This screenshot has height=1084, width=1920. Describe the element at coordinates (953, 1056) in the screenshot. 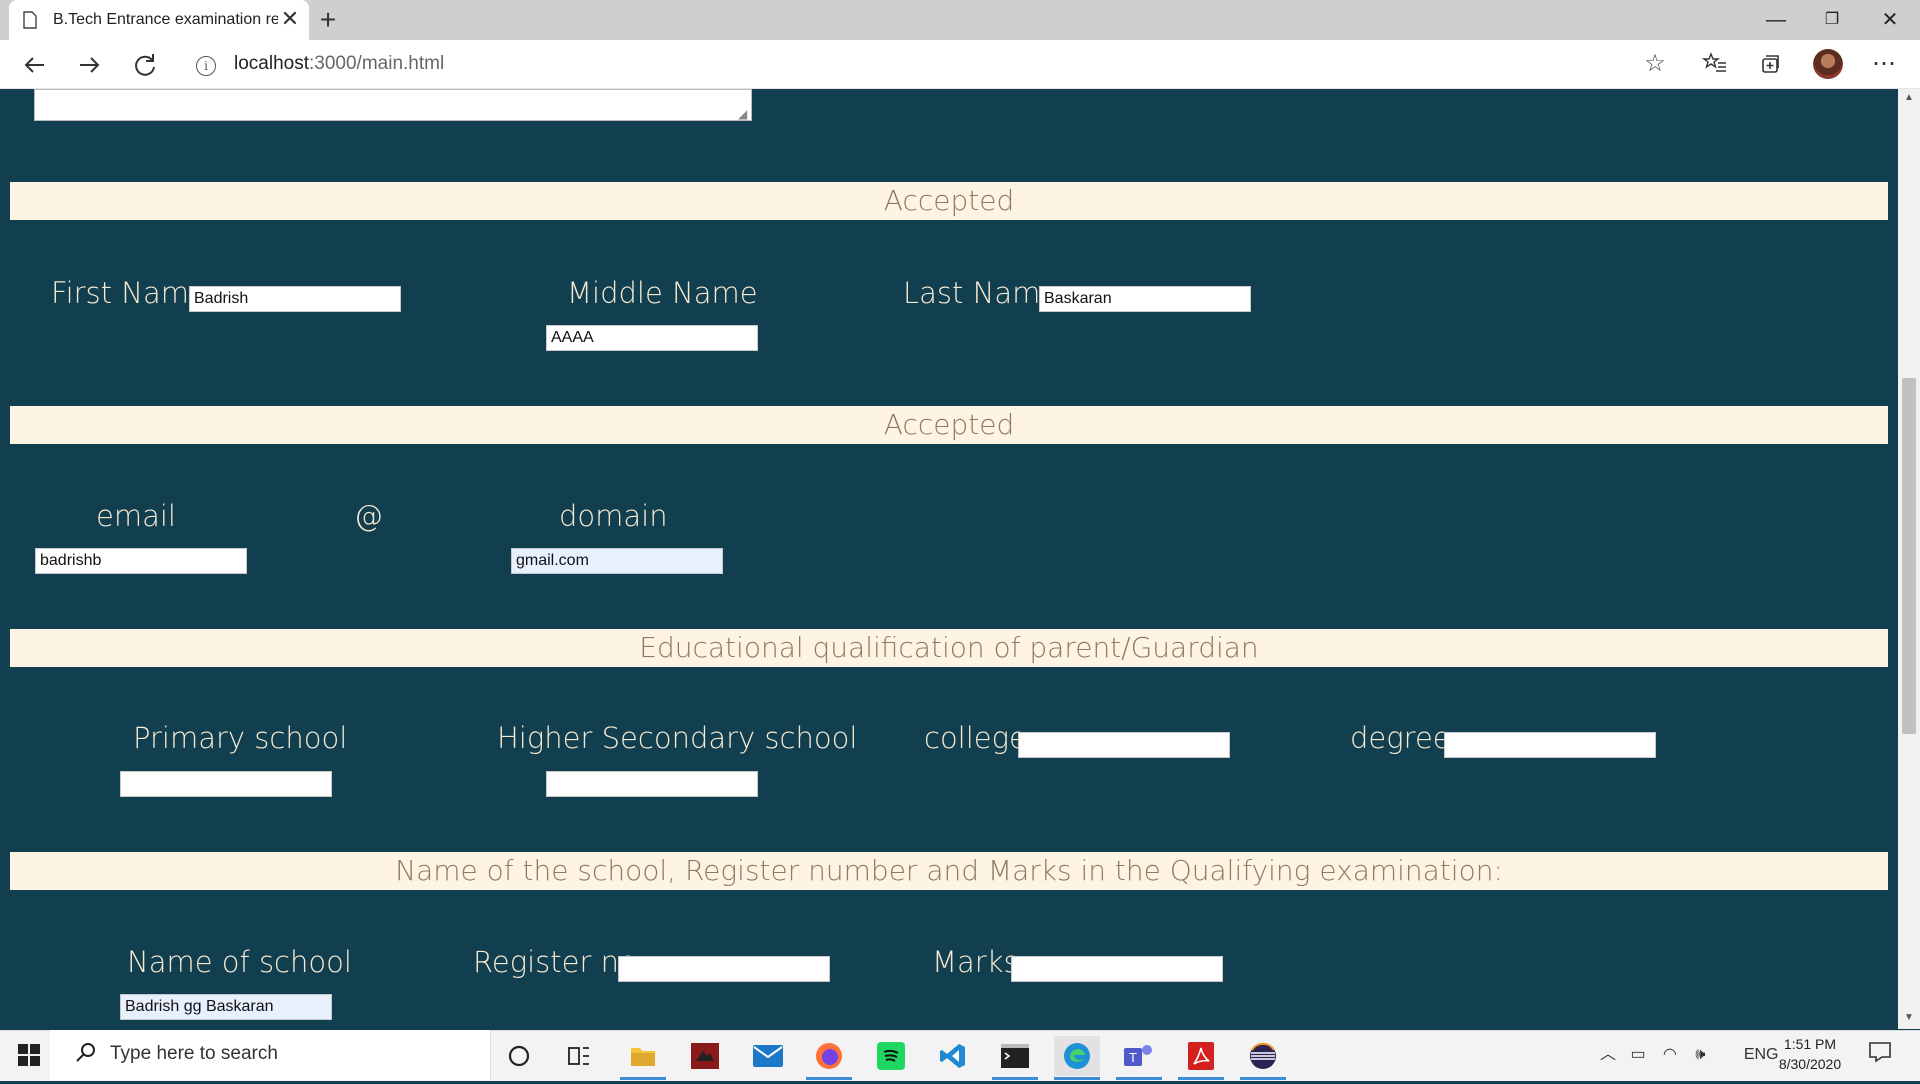

I see `vscode-icon` at that location.